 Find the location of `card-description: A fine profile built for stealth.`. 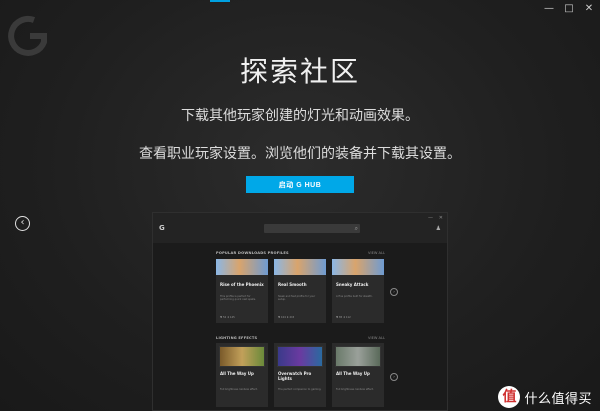

card-description: A fine profile built for stealth. is located at coordinates (354, 296).